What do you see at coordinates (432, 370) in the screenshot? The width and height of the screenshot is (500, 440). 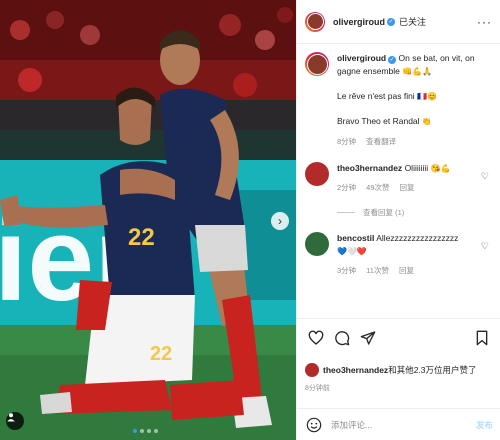 I see `likes-count-text: 和其他2.3万位用户赞了` at bounding box center [432, 370].